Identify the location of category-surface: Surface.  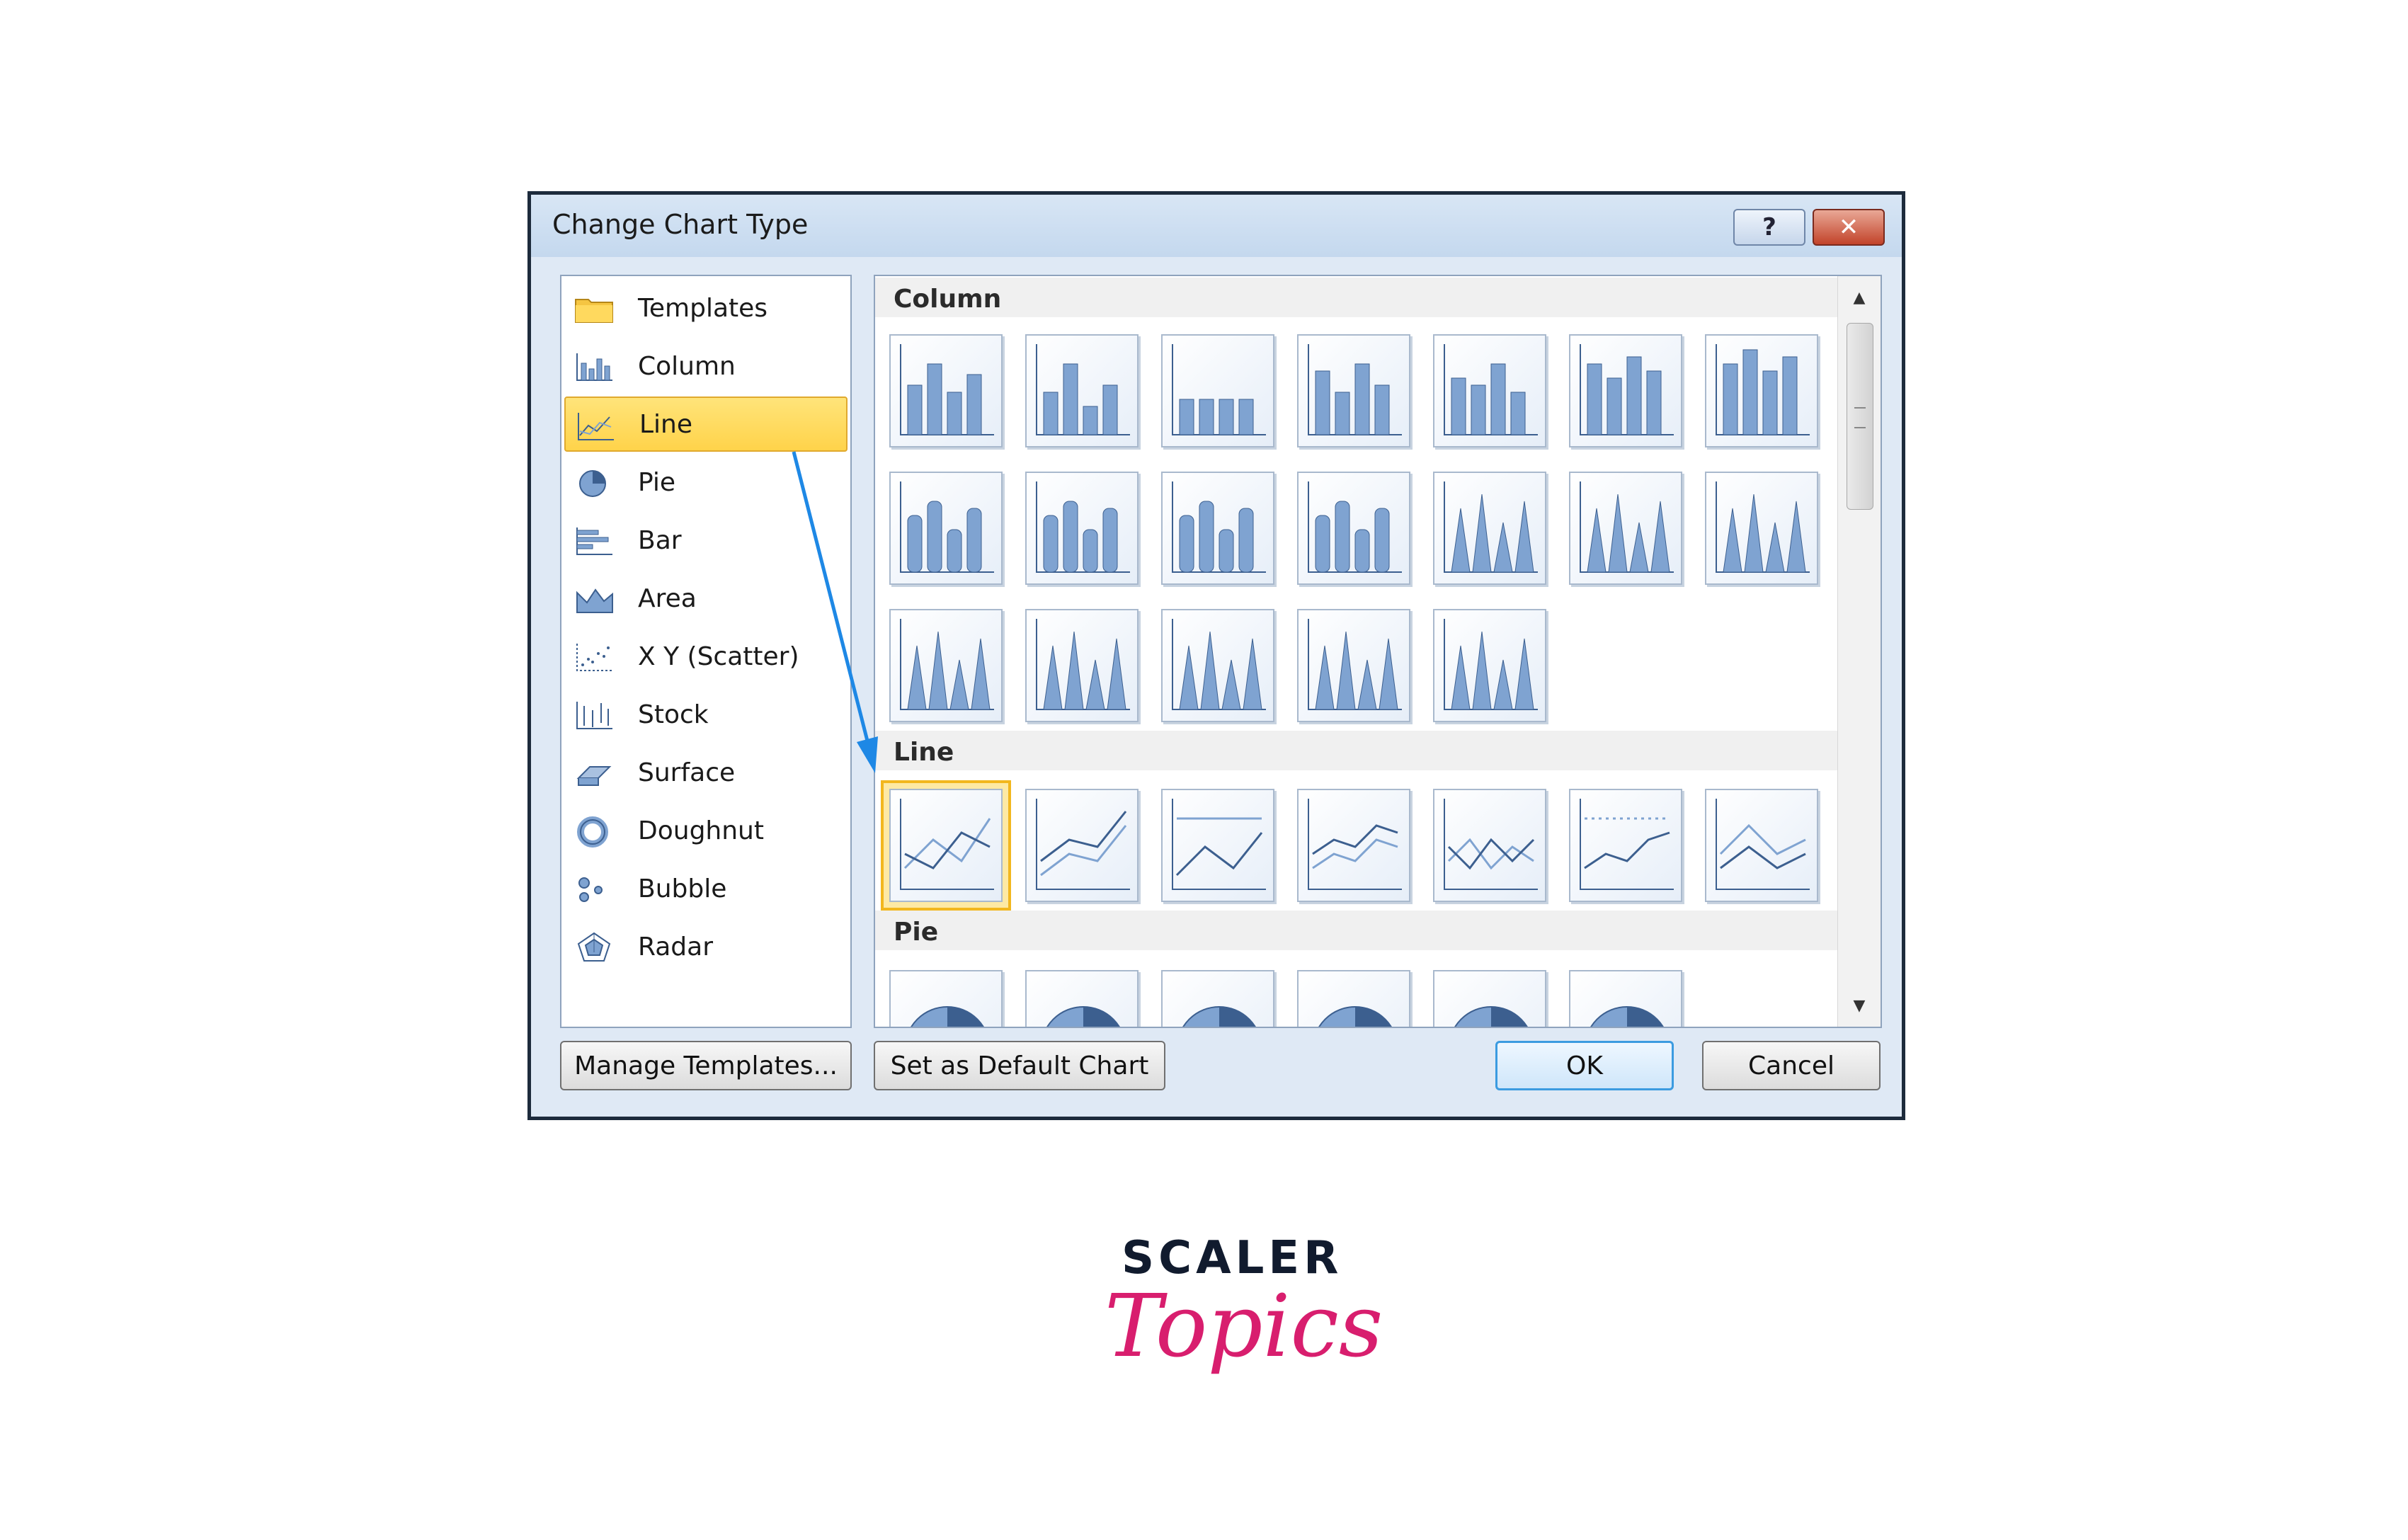
(706, 773).